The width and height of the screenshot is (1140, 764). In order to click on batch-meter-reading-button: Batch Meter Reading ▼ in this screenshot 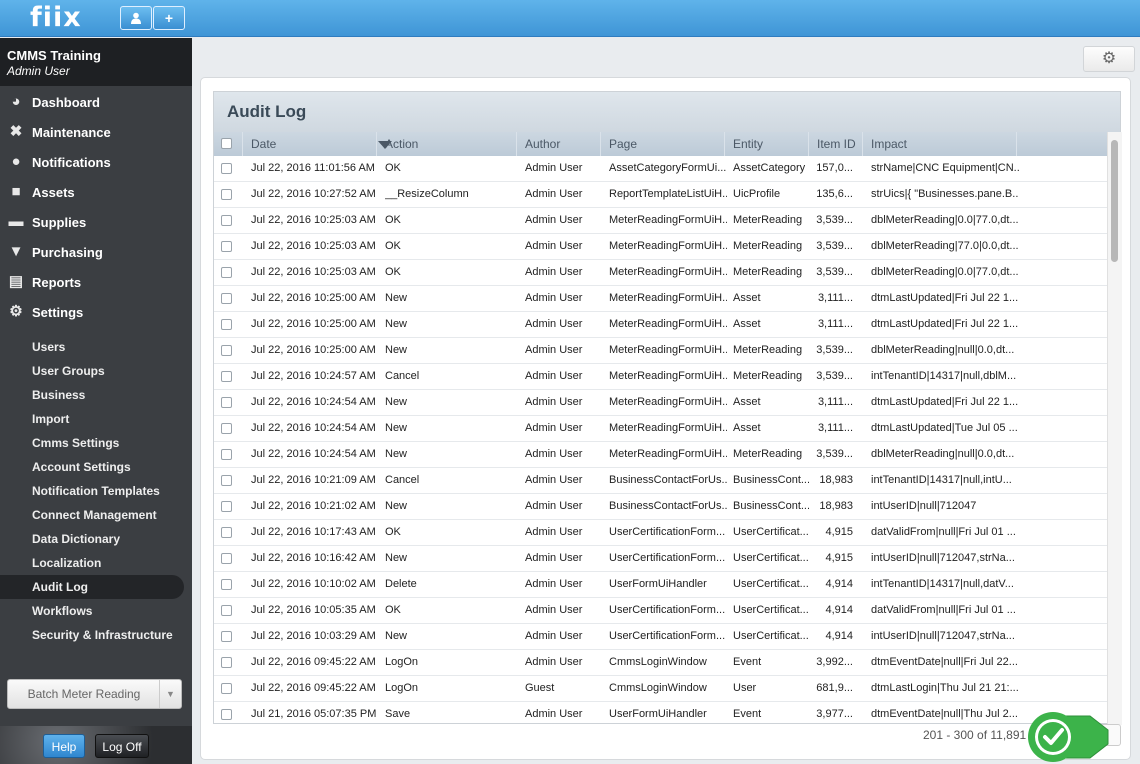, I will do `click(94, 694)`.